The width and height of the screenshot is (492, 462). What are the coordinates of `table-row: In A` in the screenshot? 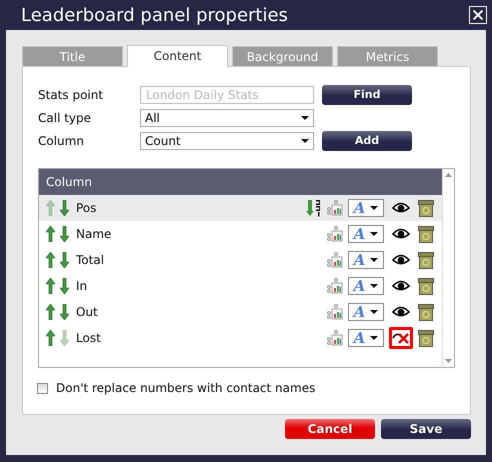 It's located at (240, 286).